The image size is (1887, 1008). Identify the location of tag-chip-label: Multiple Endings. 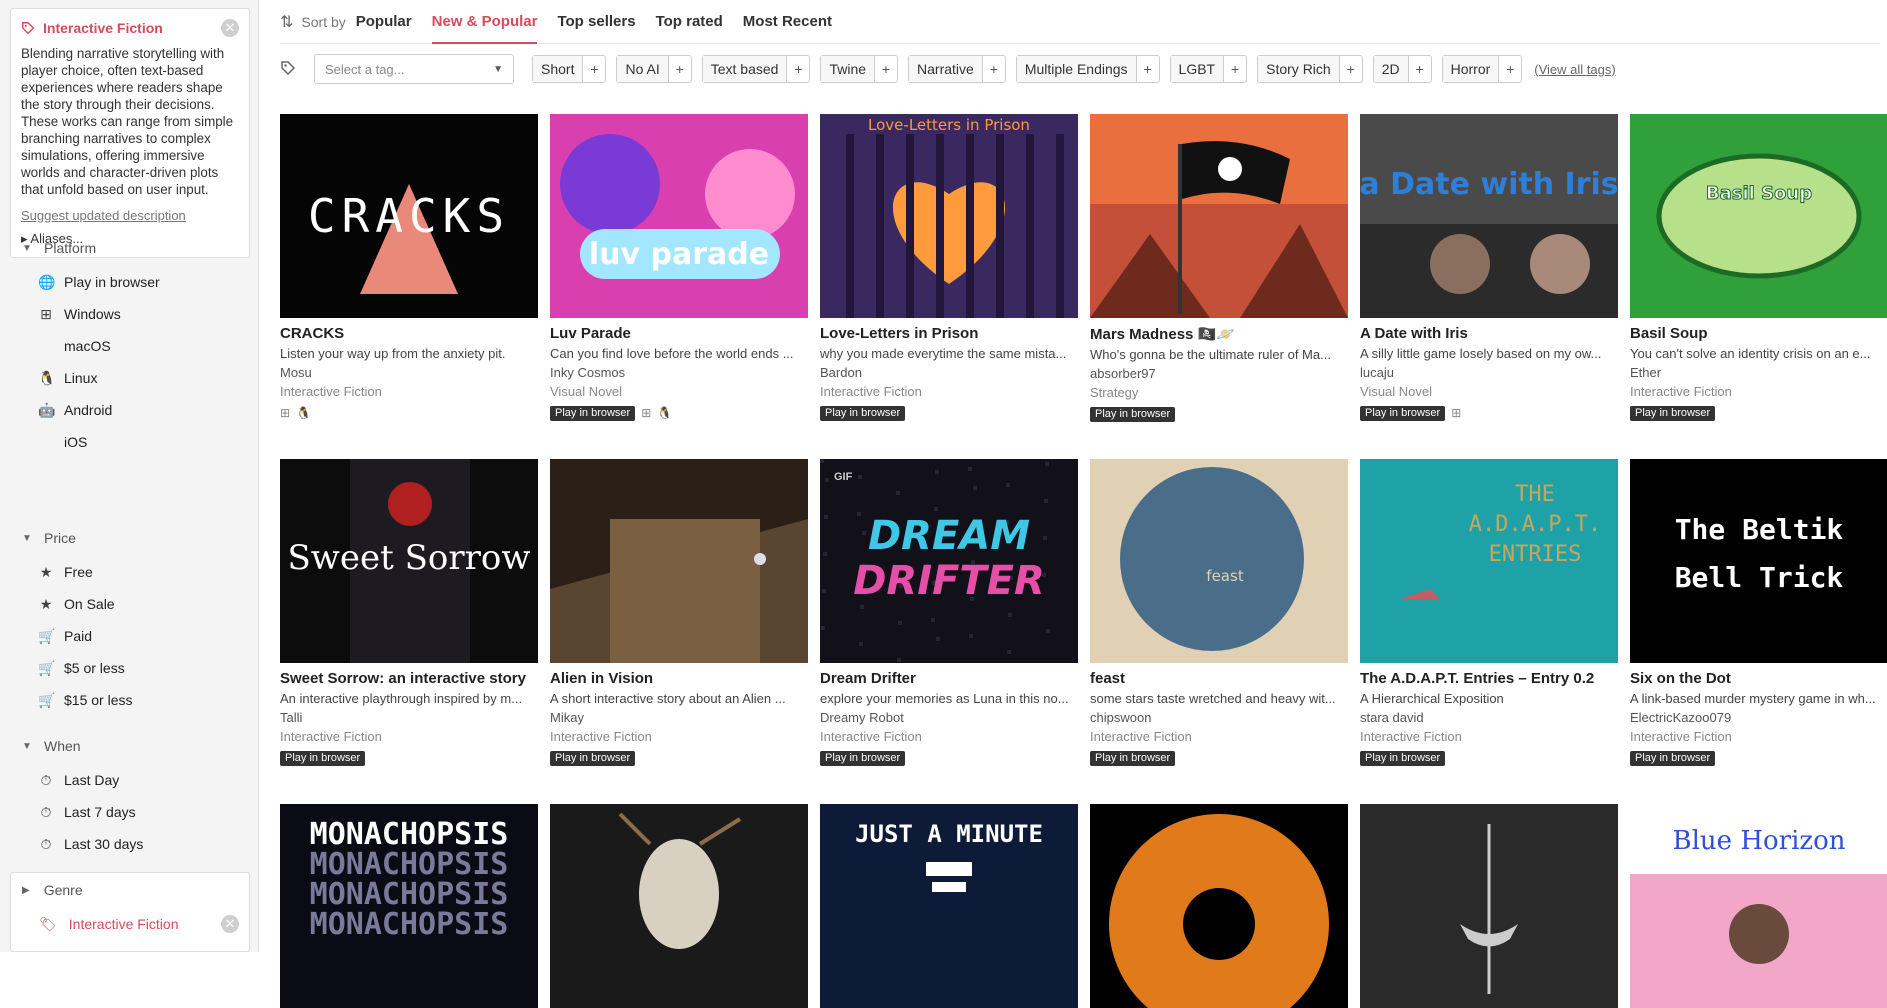
(1076, 69).